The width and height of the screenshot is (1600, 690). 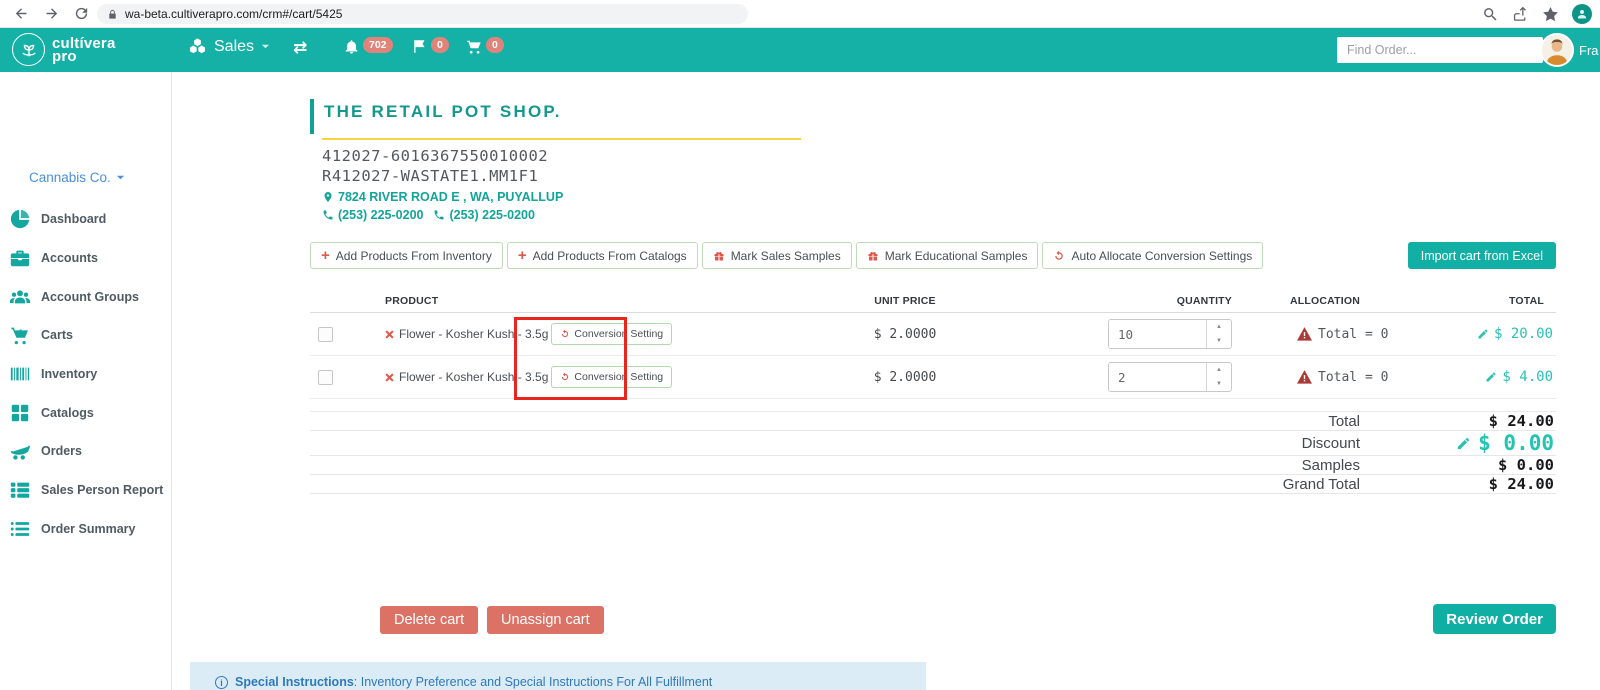 I want to click on app-header: cultívera pro Sales ⇄ 702 0 0 Fra, so click(x=800, y=50).